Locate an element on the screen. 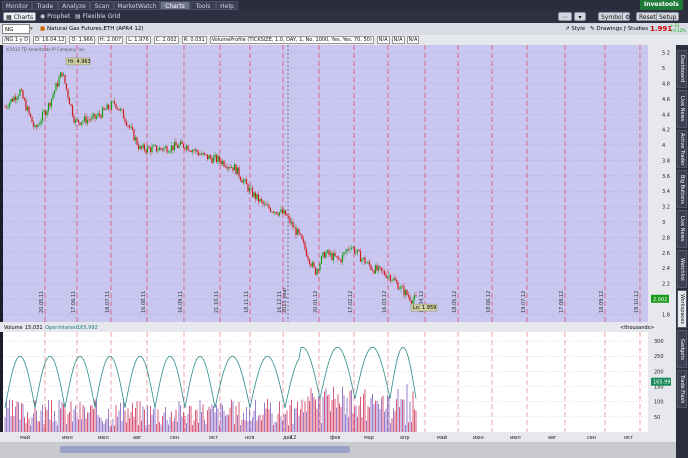 Image resolution: width=688 pixels, height=458 pixels. drawings-menu: ✎ Drawings is located at coordinates (606, 29).